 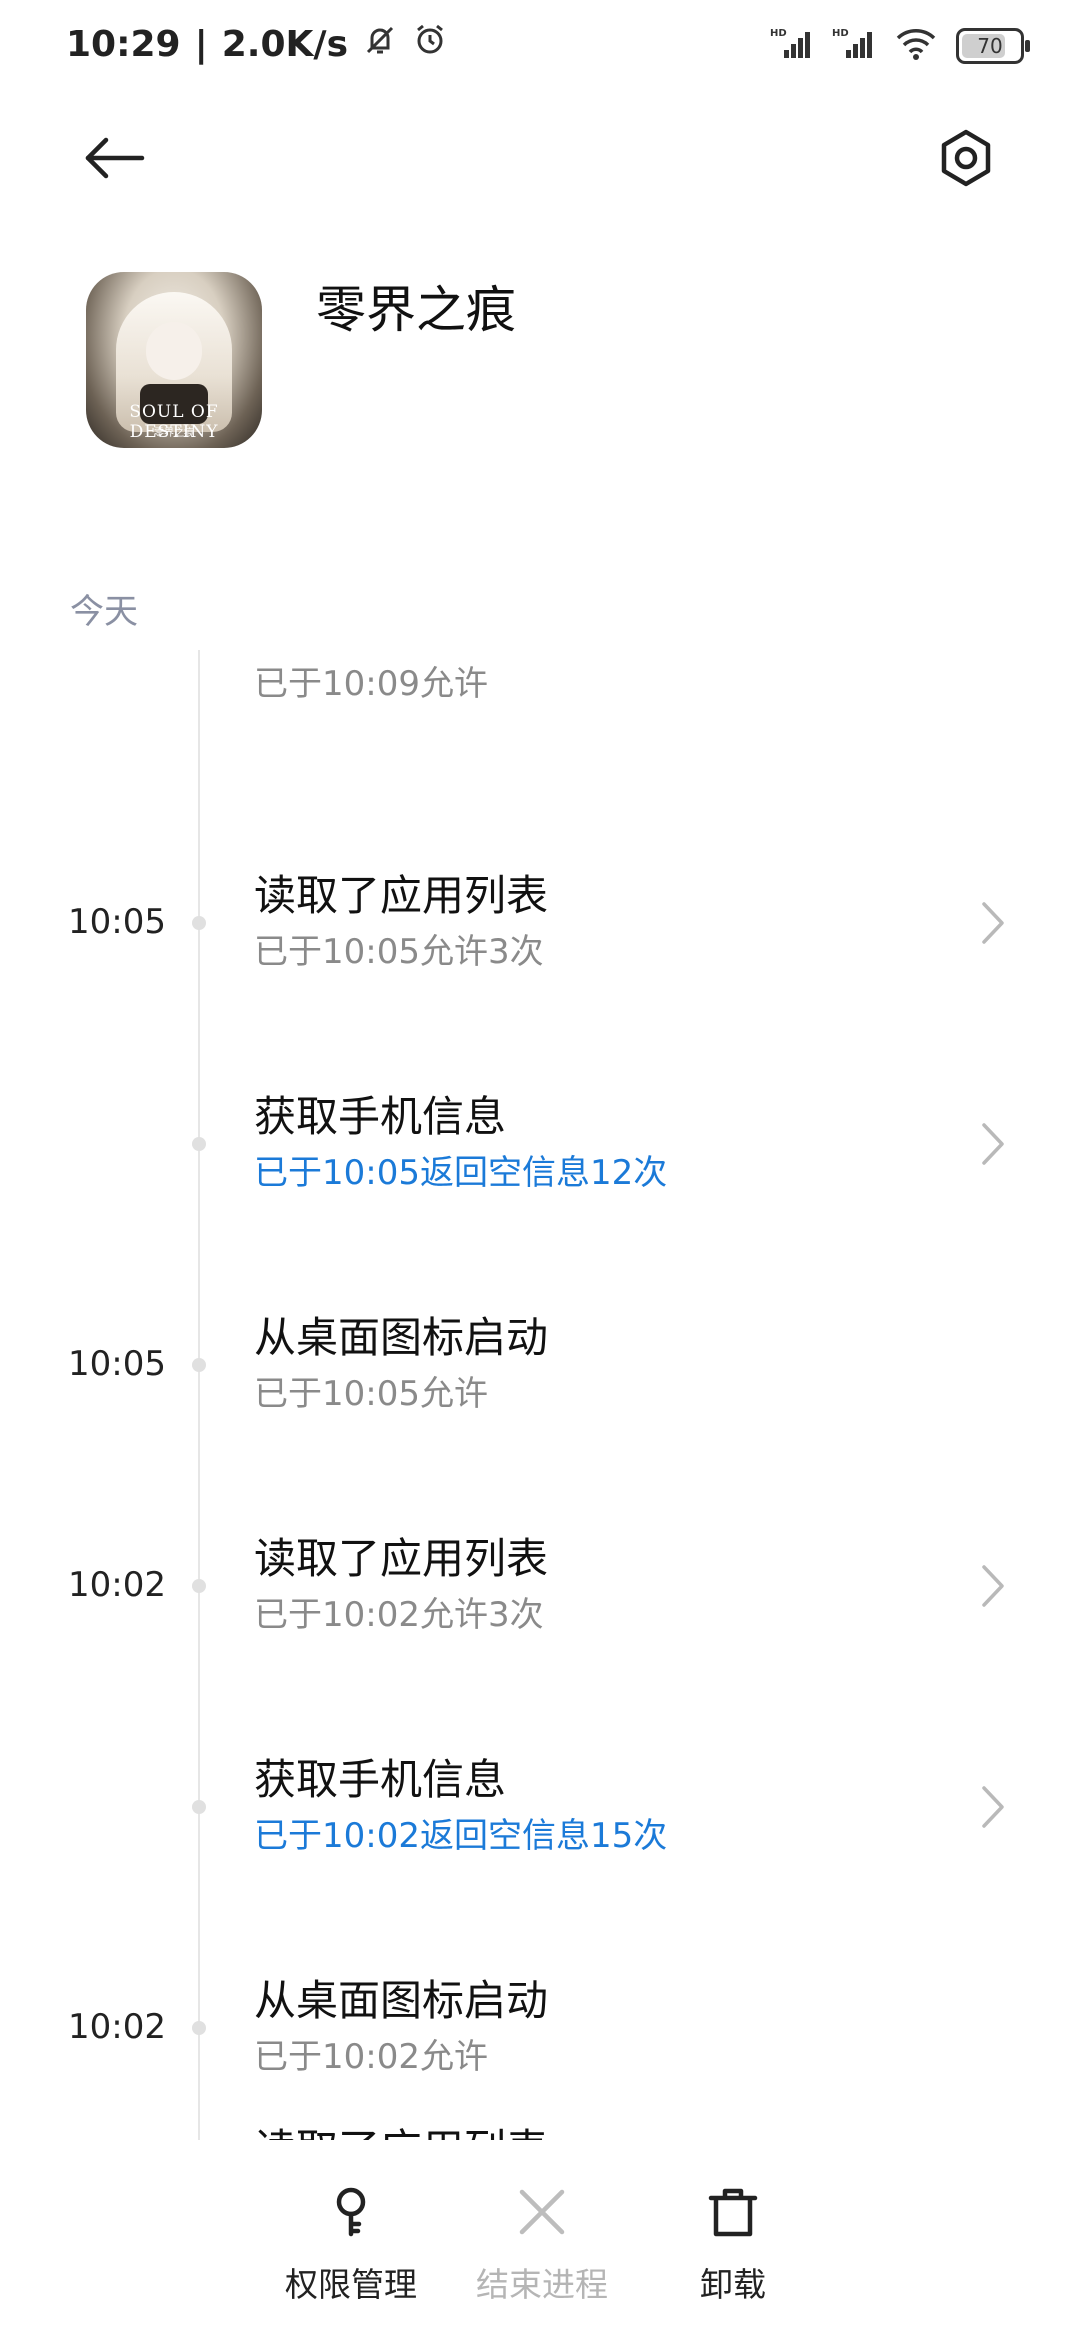 What do you see at coordinates (733, 2245) in the screenshot?
I see `uninstall-button: 卸载` at bounding box center [733, 2245].